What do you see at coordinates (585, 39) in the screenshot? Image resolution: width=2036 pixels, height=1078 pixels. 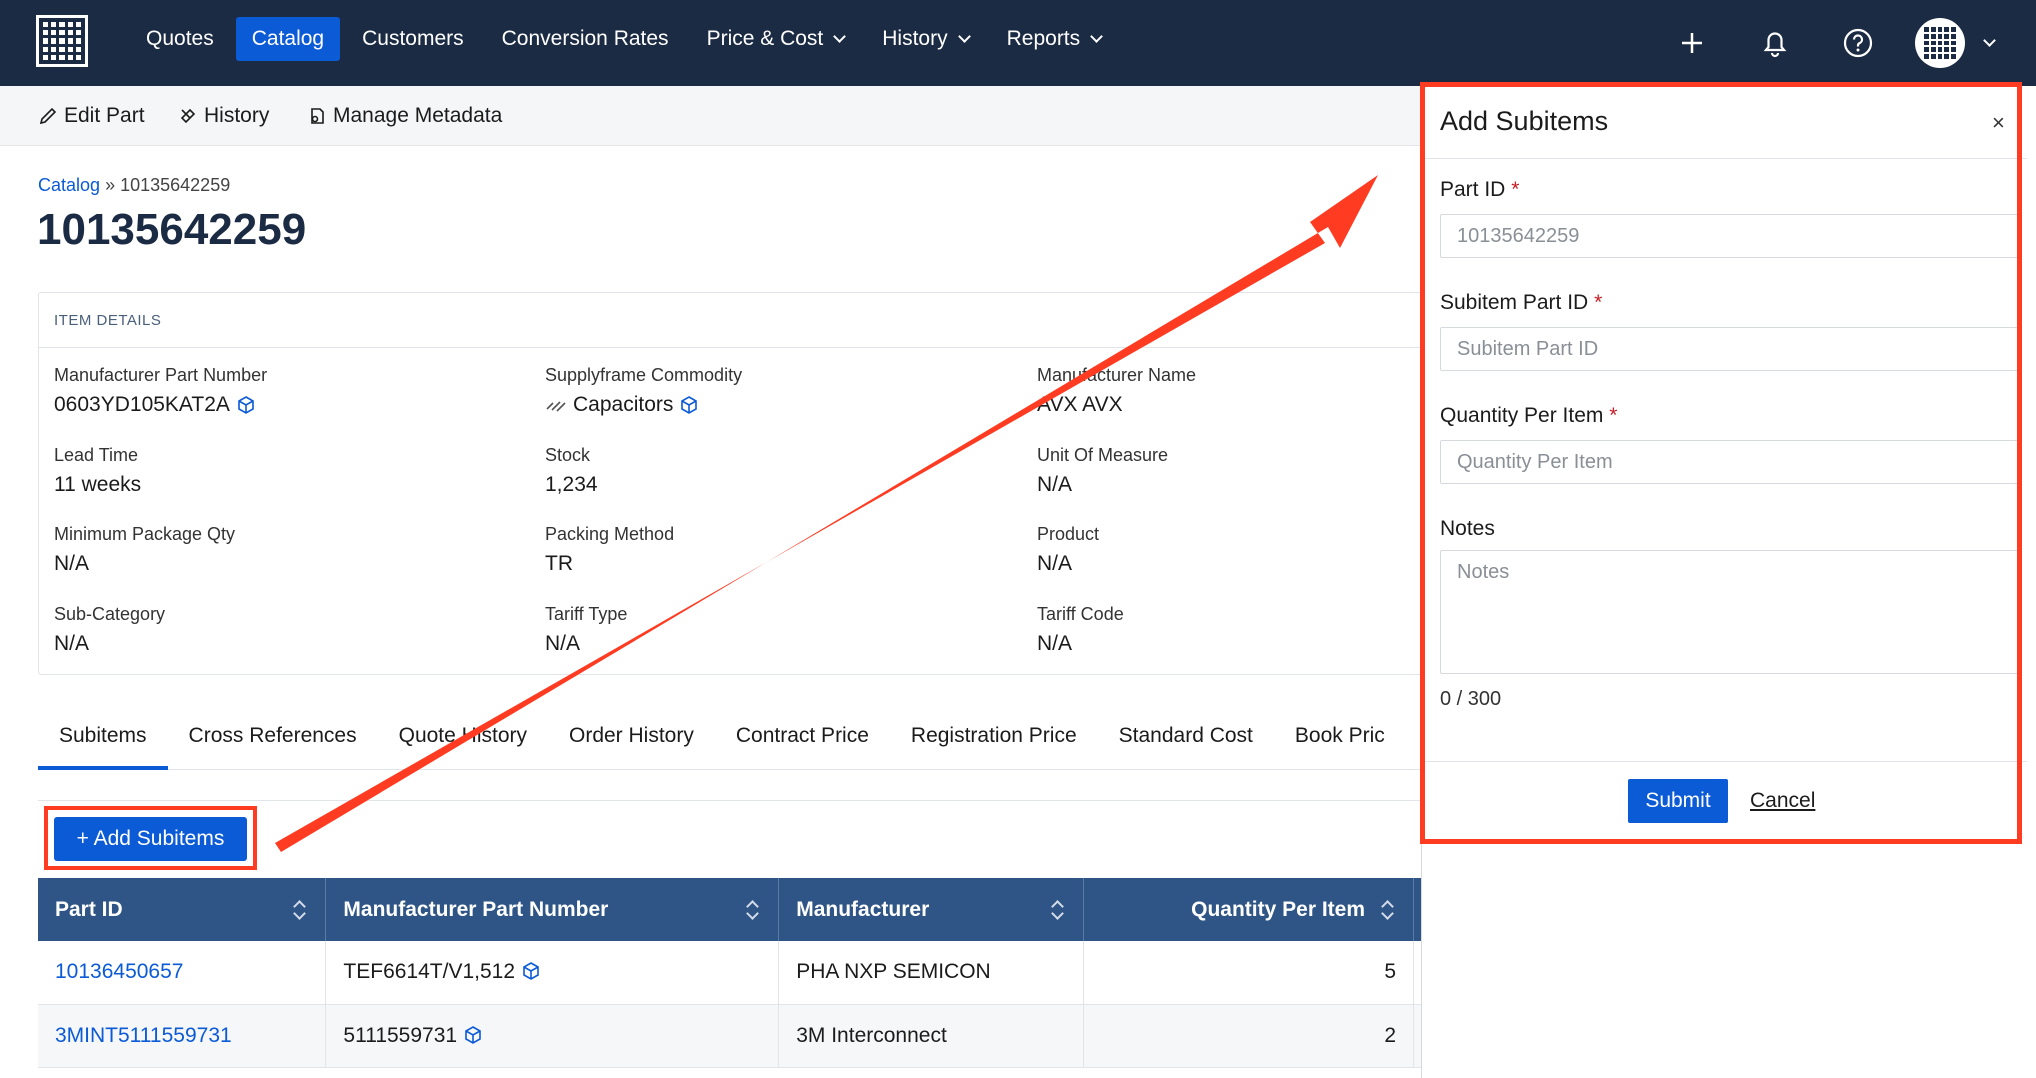 I see `nav-conversion-rates: Conversion Rates` at bounding box center [585, 39].